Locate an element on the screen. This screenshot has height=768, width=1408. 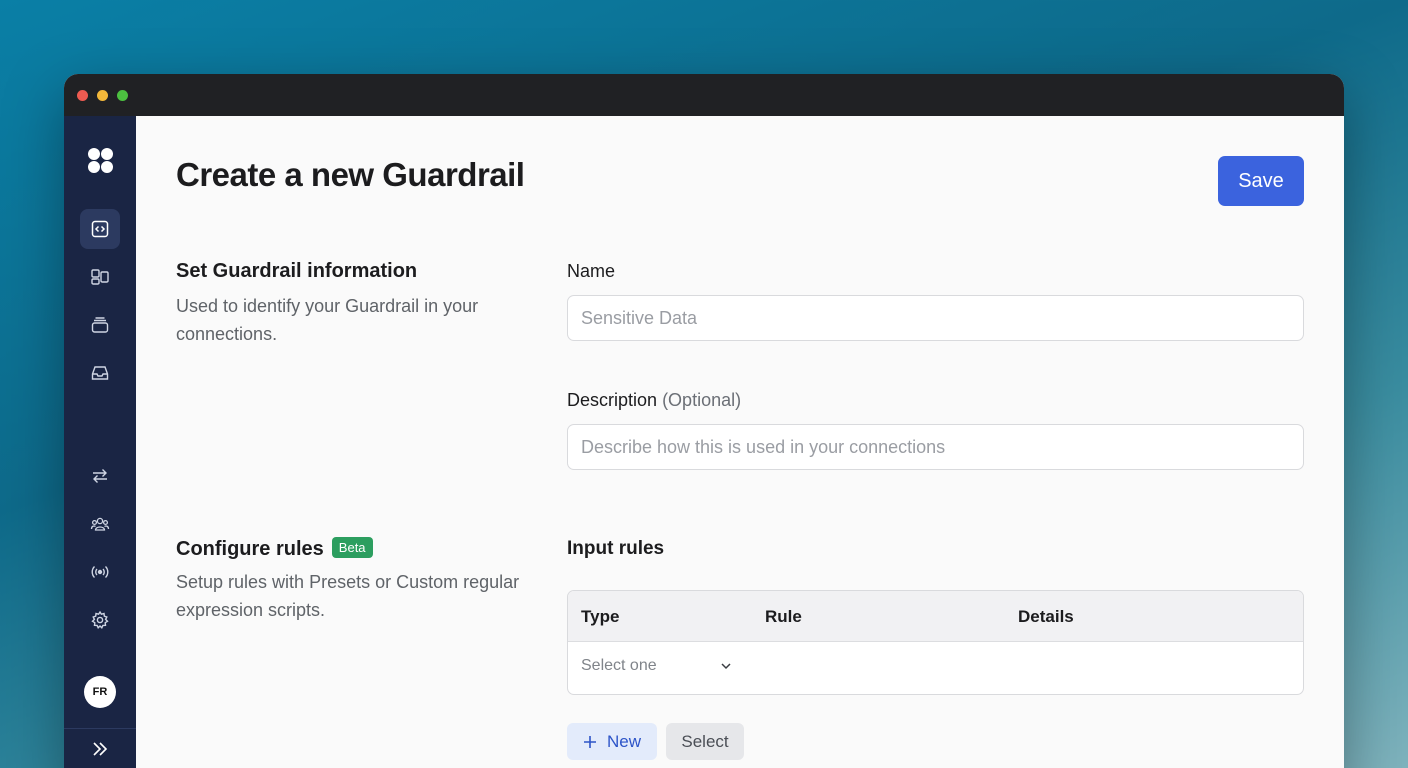
name-label: Name is located at coordinates (591, 271).